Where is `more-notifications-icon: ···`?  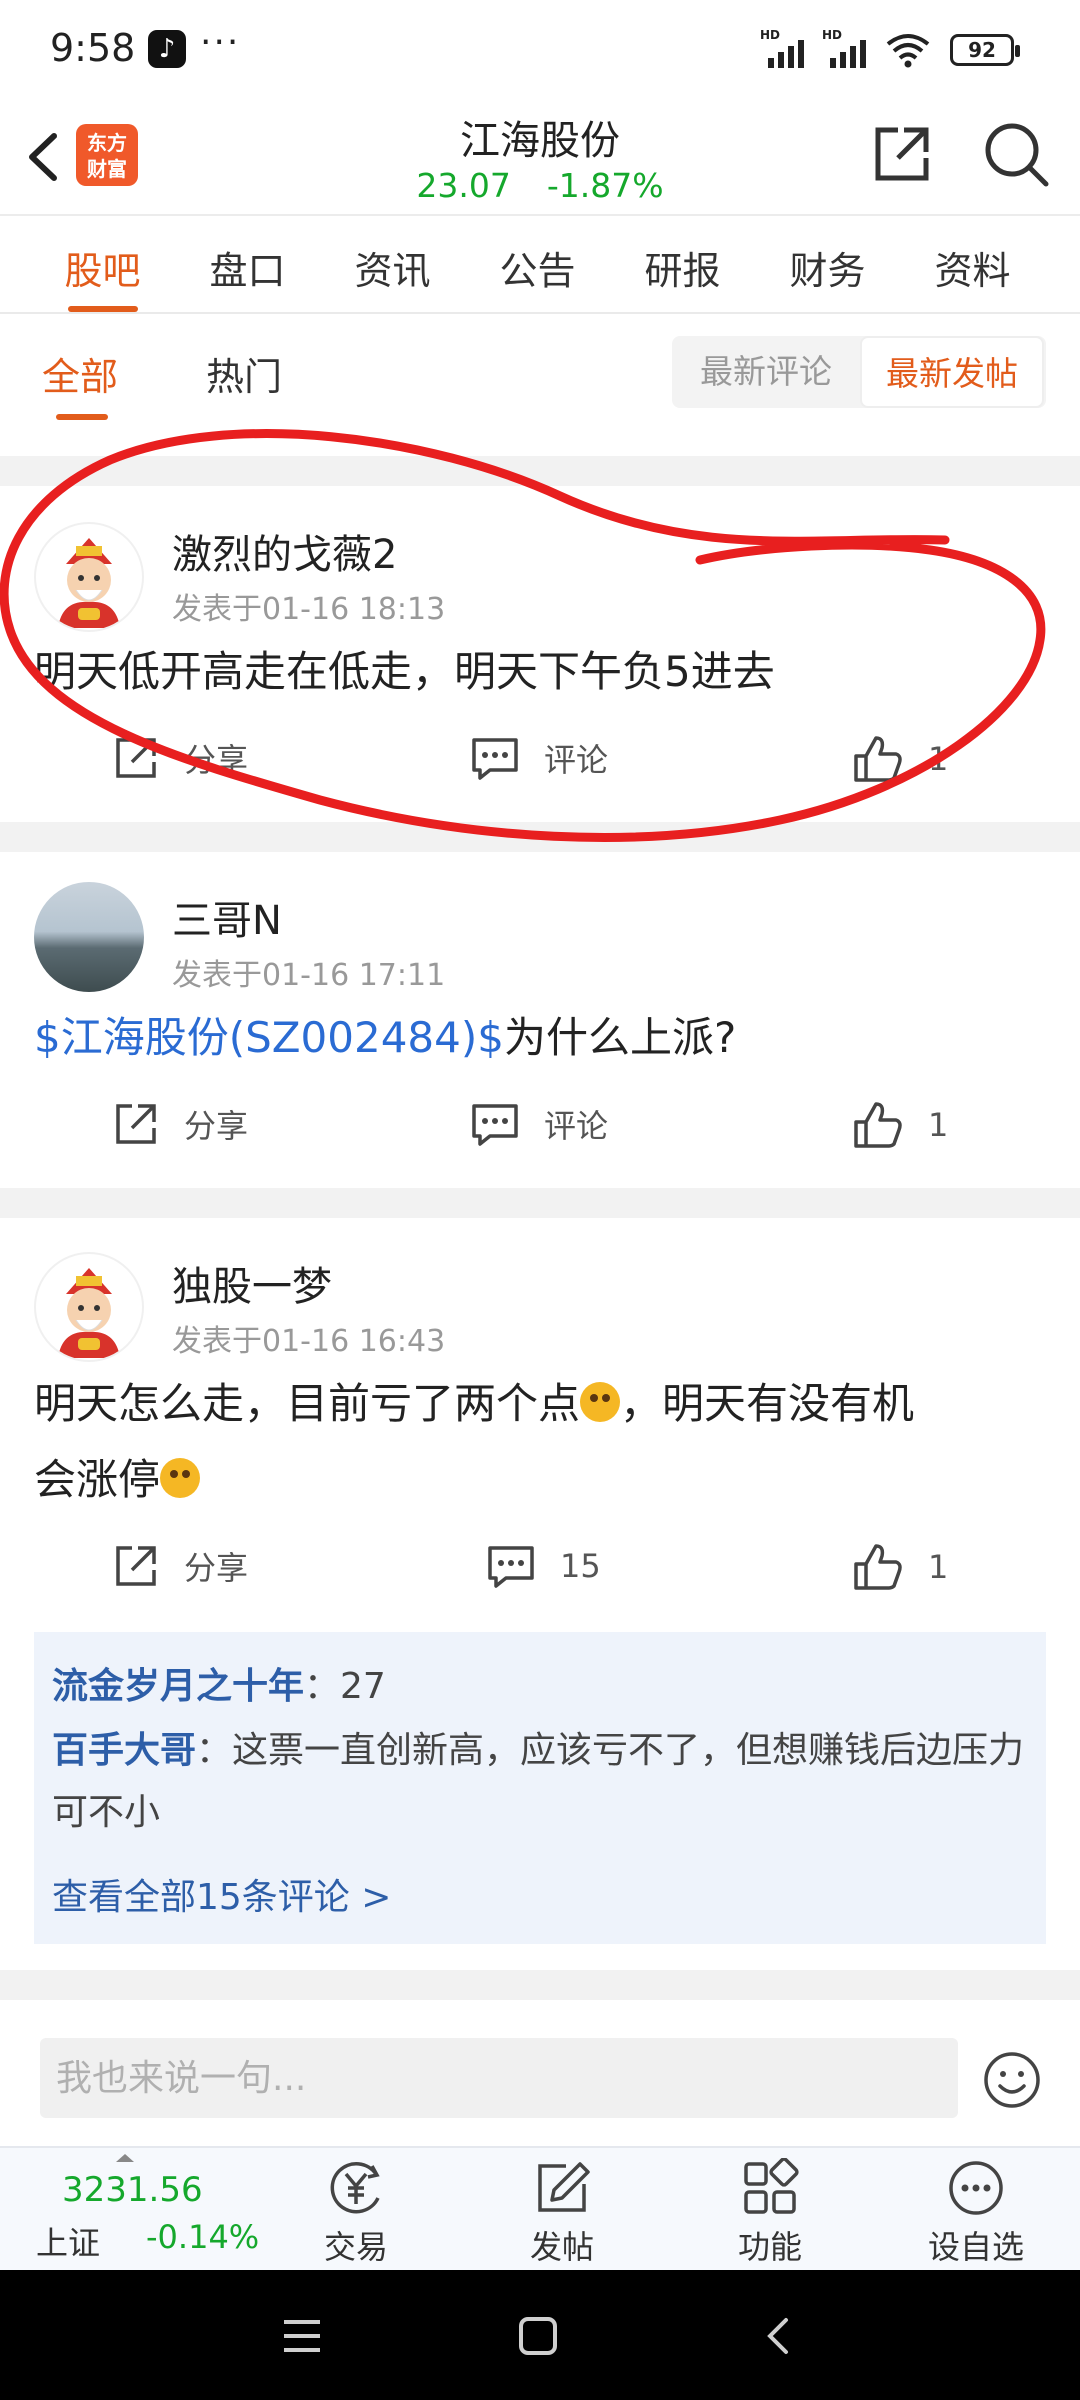
more-notifications-icon: ··· is located at coordinates (220, 42).